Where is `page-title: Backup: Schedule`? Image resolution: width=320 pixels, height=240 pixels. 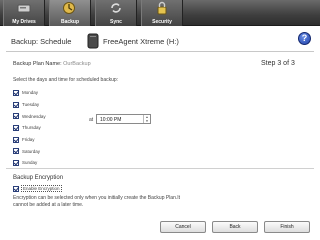 page-title: Backup: Schedule is located at coordinates (41, 41).